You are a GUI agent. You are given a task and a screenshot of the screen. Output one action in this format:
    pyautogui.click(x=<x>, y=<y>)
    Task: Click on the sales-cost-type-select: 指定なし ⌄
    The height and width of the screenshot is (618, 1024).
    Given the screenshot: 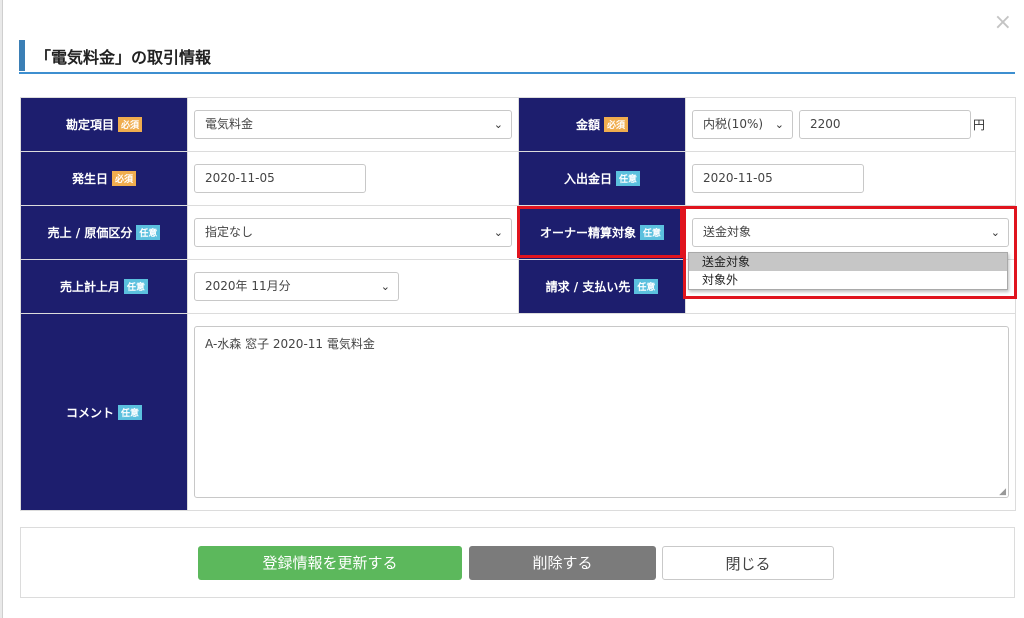 What is the action you would take?
    pyautogui.click(x=353, y=232)
    